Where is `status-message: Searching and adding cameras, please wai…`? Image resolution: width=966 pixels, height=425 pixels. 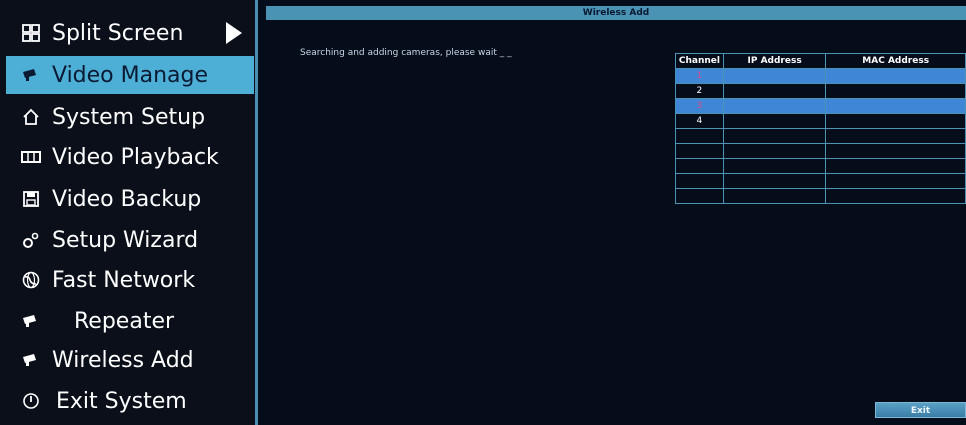 status-message: Searching and adding cameras, please wai… is located at coordinates (406, 53).